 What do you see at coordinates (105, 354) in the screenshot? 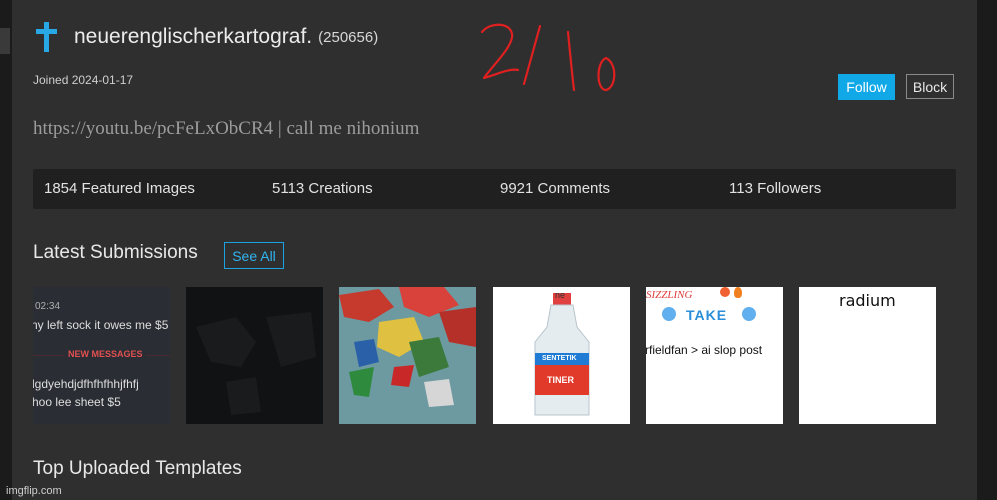
I see `new-messages-divider: NEW MESSAGES` at bounding box center [105, 354].